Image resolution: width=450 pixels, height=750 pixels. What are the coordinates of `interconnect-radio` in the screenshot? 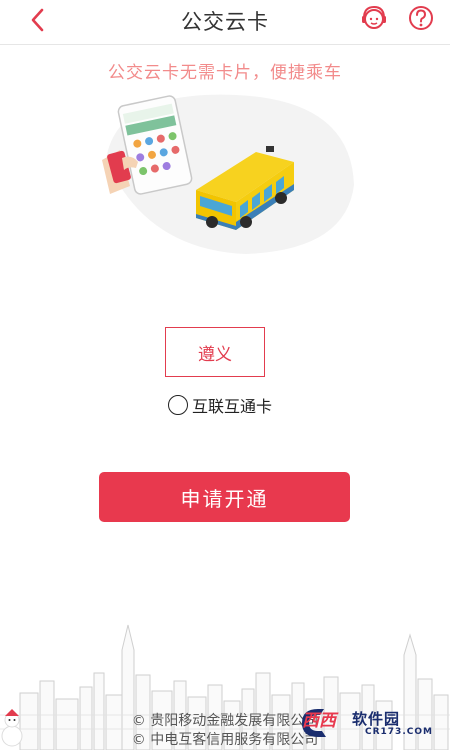 It's located at (178, 405).